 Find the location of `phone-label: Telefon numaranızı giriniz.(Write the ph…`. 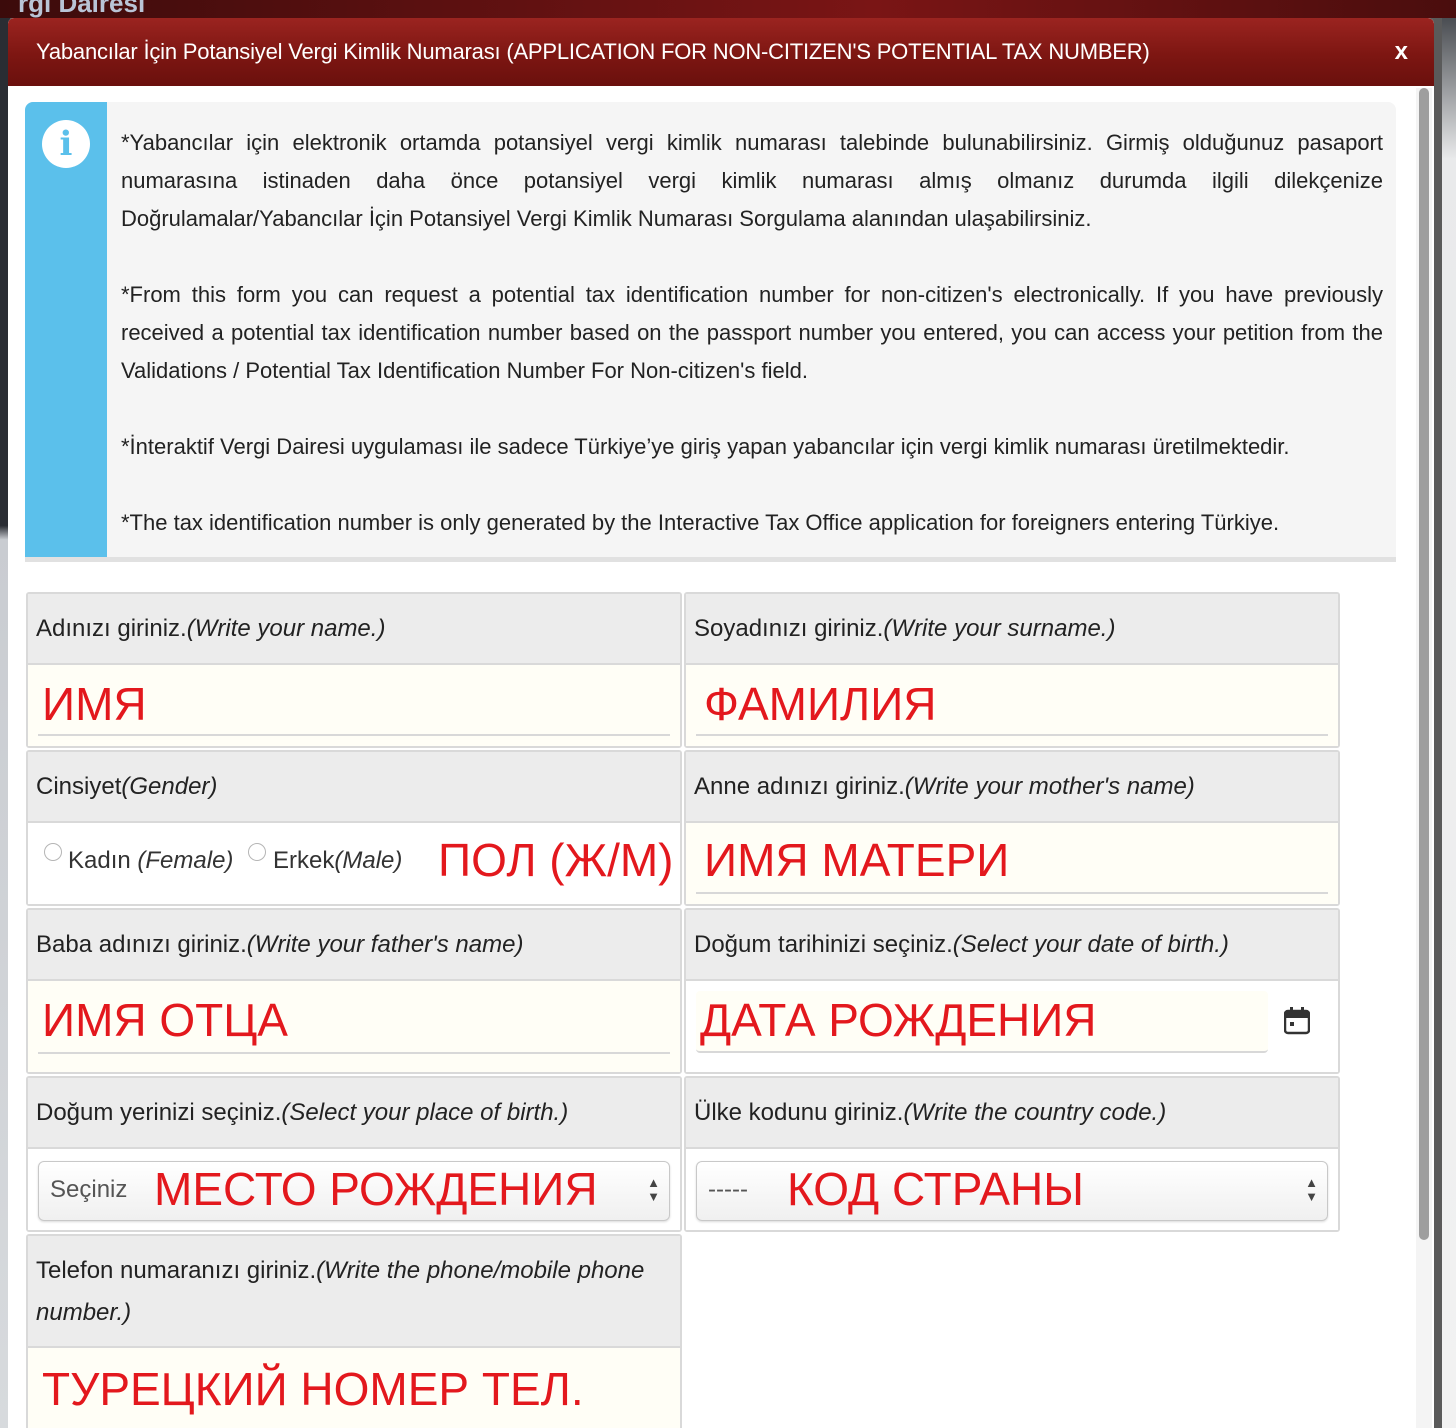

phone-label: Telefon numaranızı giriniz.(Write the ph… is located at coordinates (354, 1292).